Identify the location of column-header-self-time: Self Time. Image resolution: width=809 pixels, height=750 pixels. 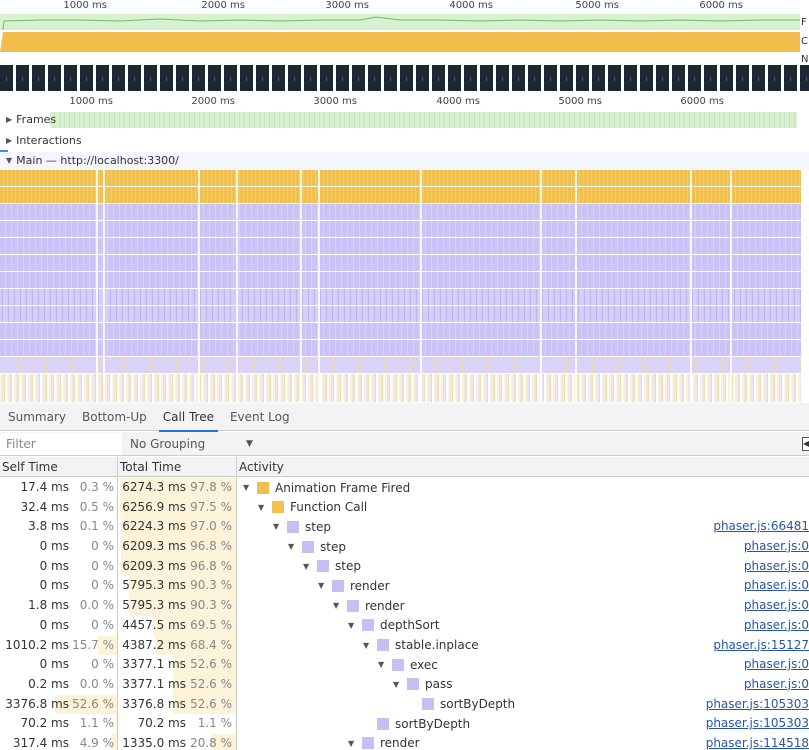
(59, 467).